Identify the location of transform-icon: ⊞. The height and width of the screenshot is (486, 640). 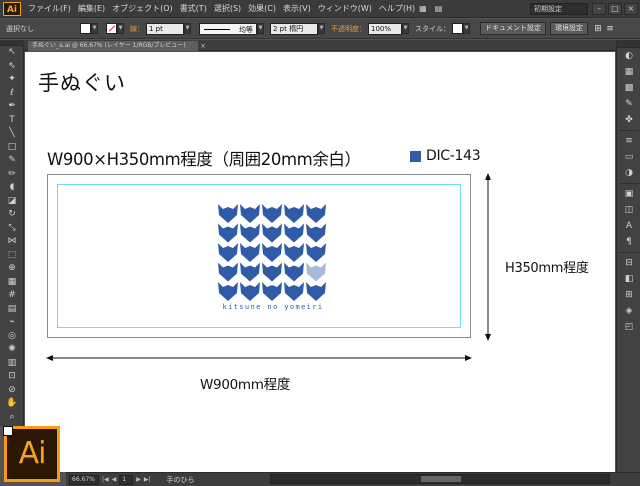
(628, 295).